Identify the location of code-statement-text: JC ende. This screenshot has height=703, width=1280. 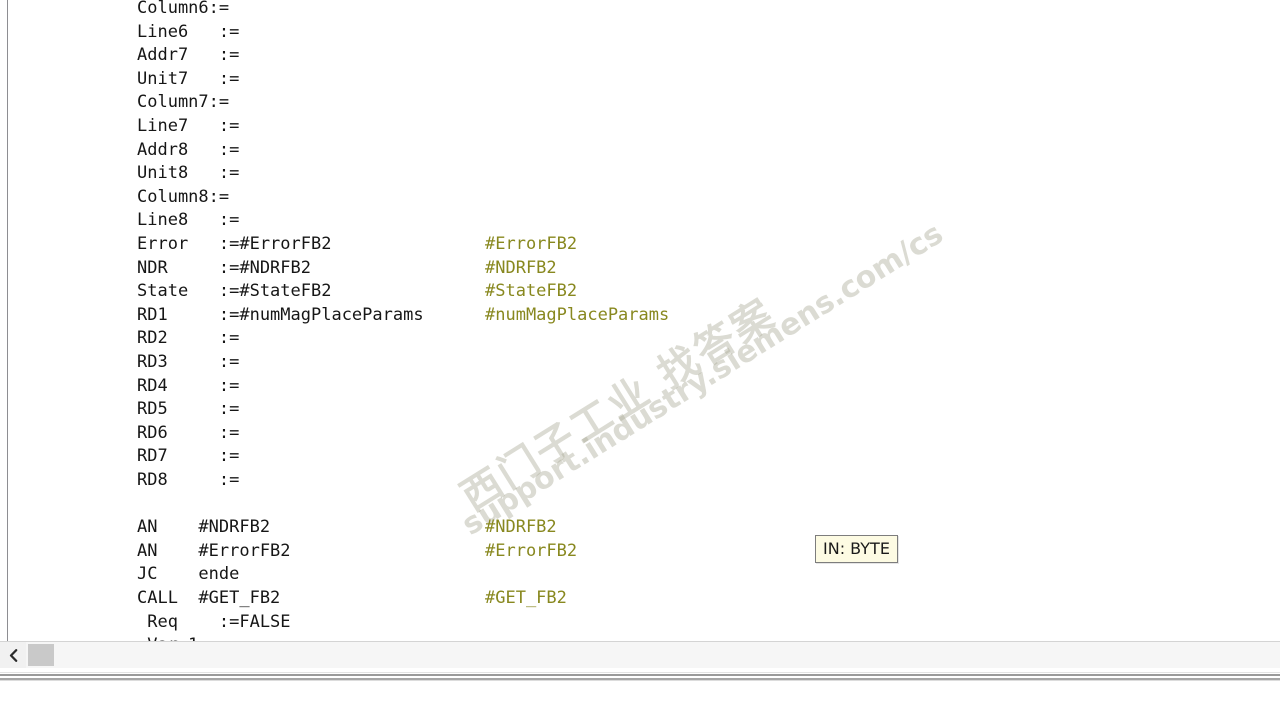
(188, 574).